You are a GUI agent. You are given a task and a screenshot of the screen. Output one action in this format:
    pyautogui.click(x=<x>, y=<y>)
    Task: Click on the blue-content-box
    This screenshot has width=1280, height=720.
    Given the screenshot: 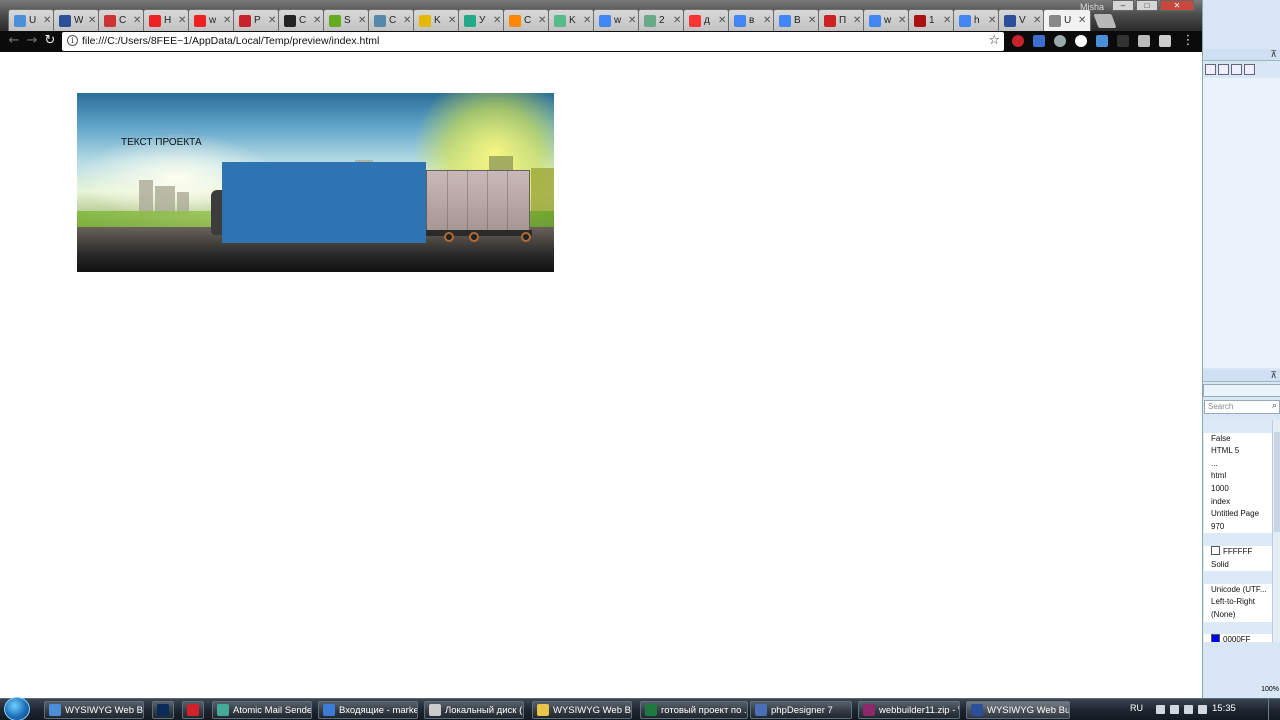 What is the action you would take?
    pyautogui.click(x=324, y=202)
    